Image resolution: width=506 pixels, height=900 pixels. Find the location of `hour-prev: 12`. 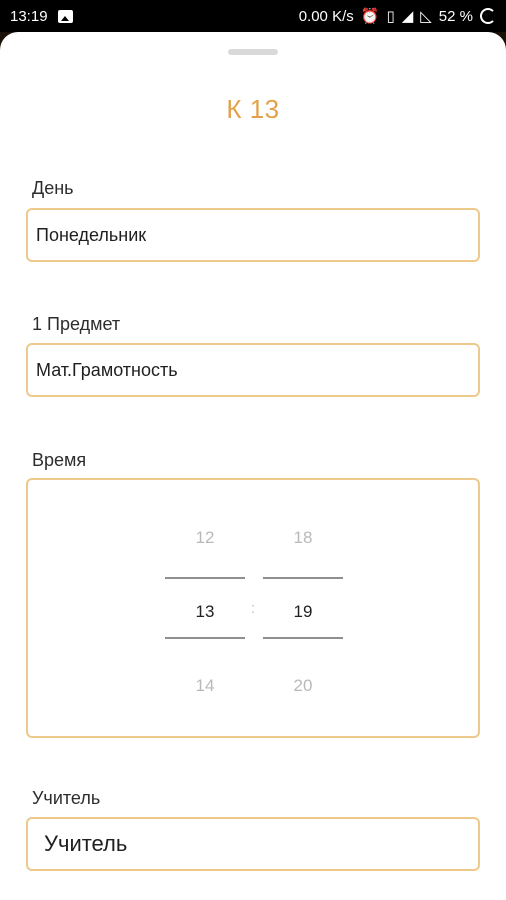

hour-prev: 12 is located at coordinates (205, 538).